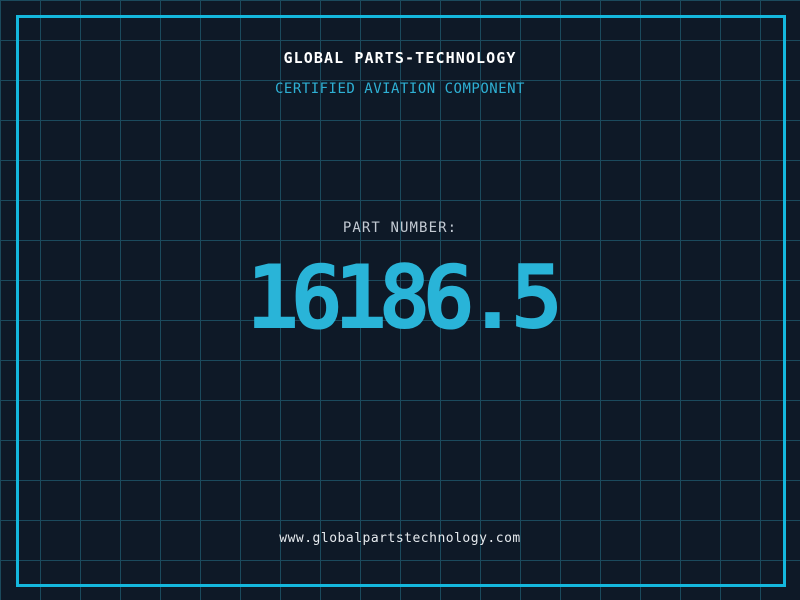 This screenshot has height=600, width=800. Describe the element at coordinates (399, 89) in the screenshot. I see `page-subtitle: CERTIFIED AVIATION COMPONENT` at that location.